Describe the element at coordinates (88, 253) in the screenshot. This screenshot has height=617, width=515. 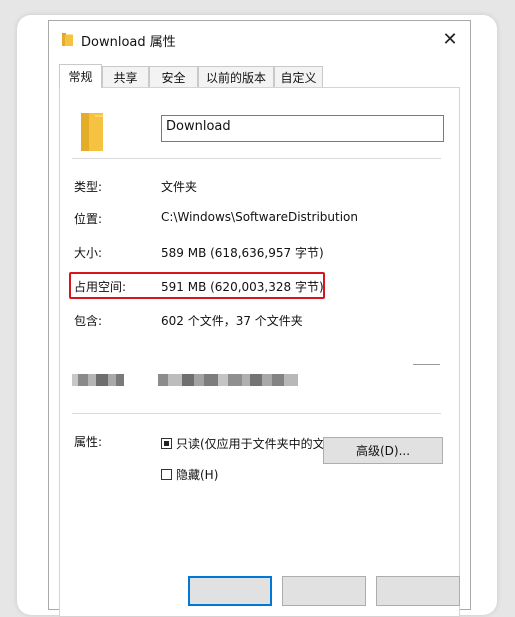
I see `size-label: 大小:` at that location.